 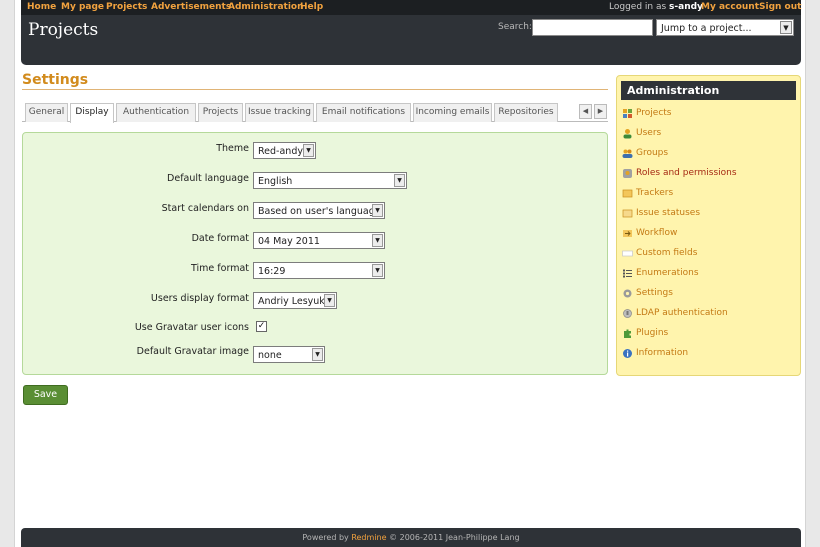 What do you see at coordinates (272, 271) in the screenshot?
I see `time-format-value: 16:29` at bounding box center [272, 271].